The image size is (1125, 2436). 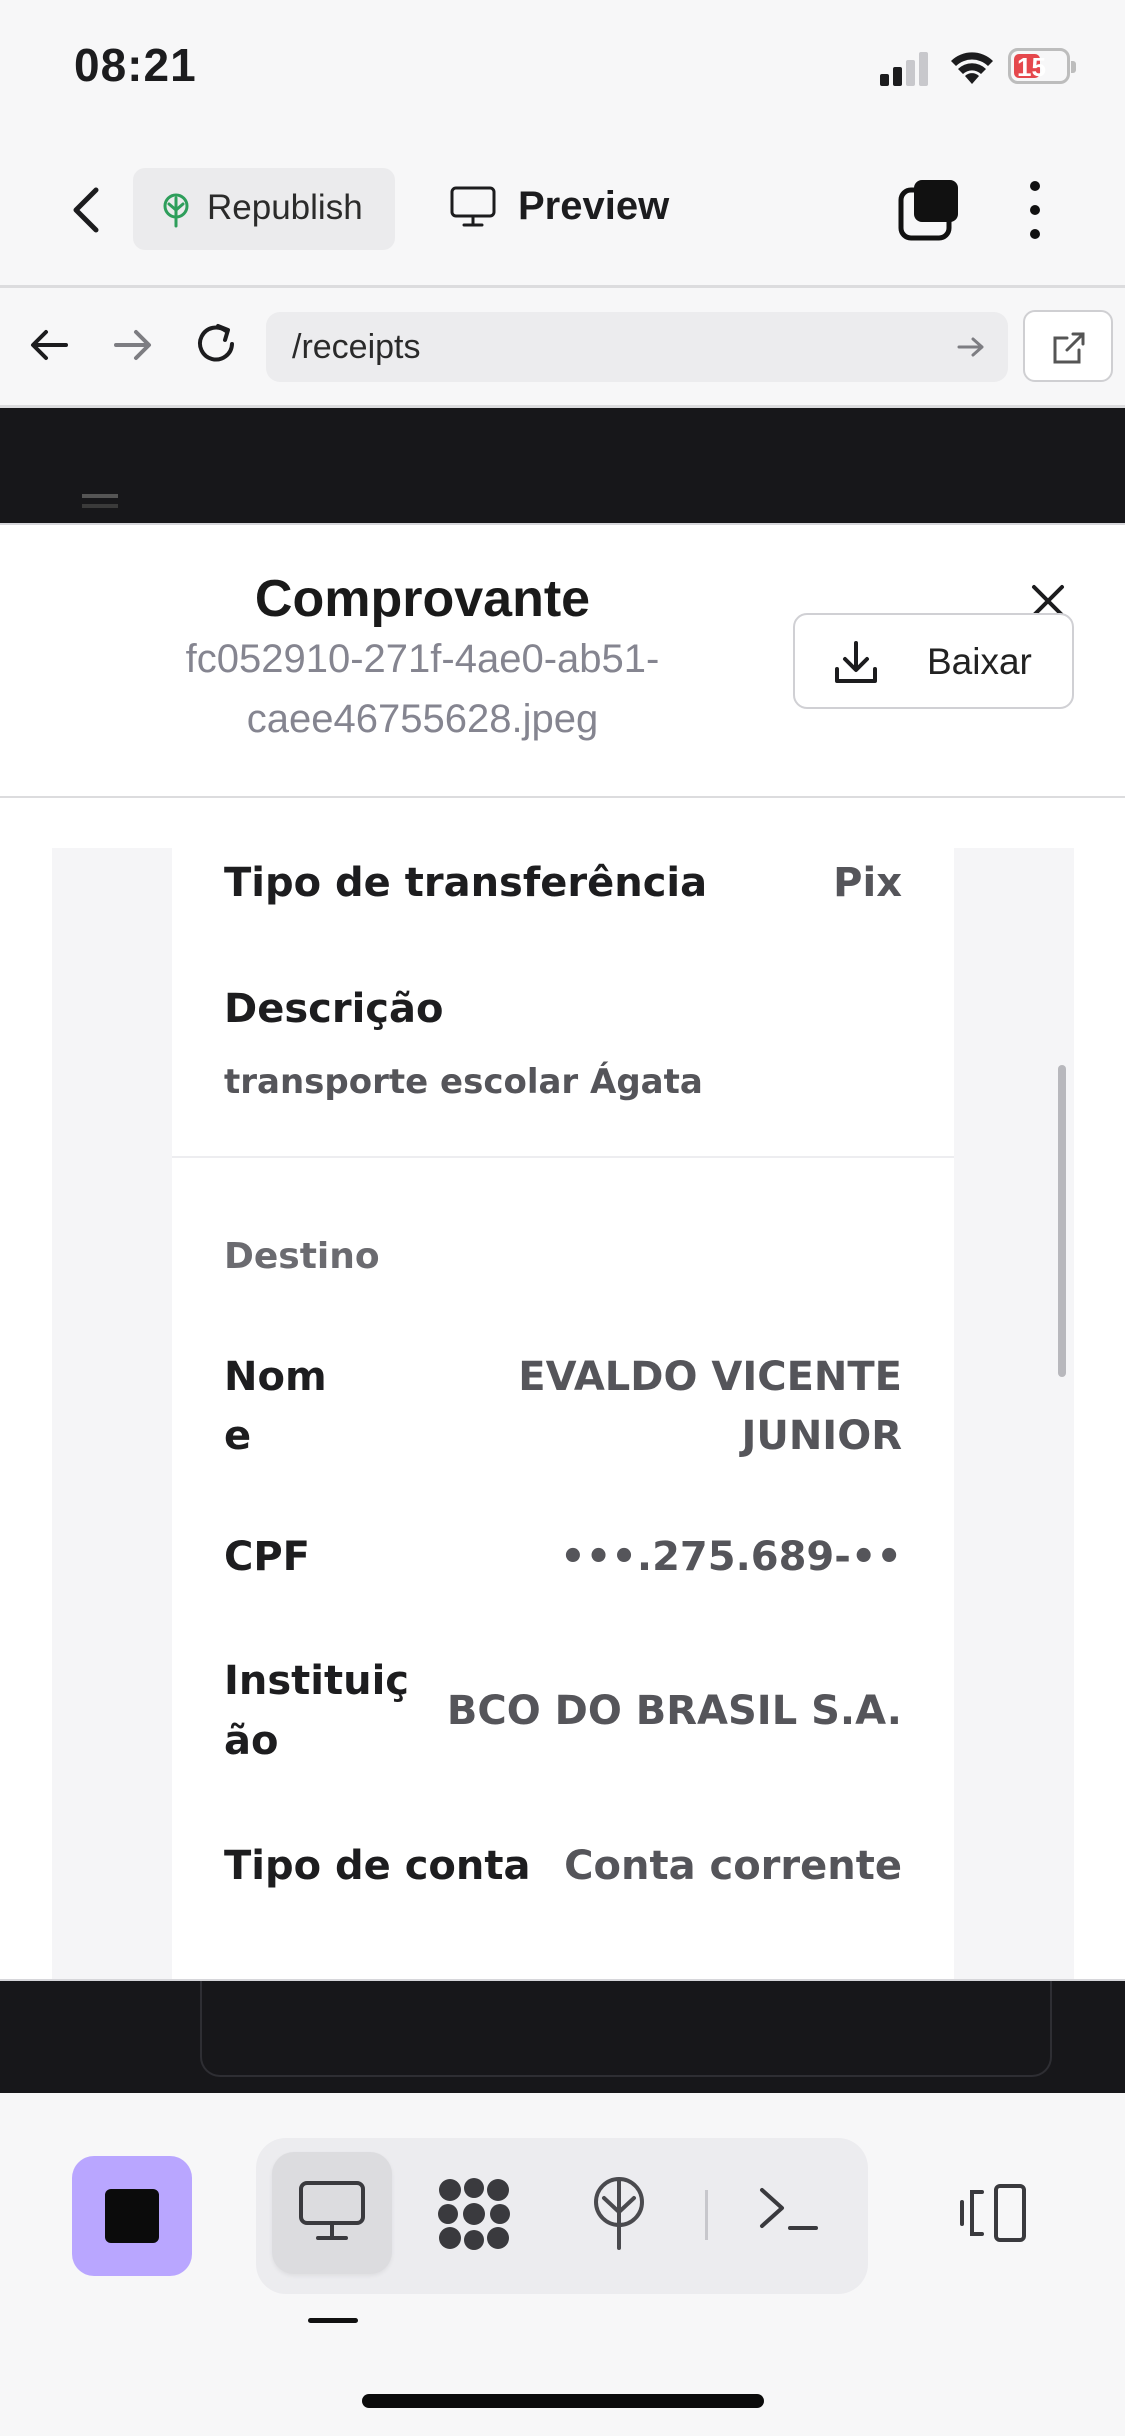 What do you see at coordinates (706, 2215) in the screenshot?
I see `tool-separator` at bounding box center [706, 2215].